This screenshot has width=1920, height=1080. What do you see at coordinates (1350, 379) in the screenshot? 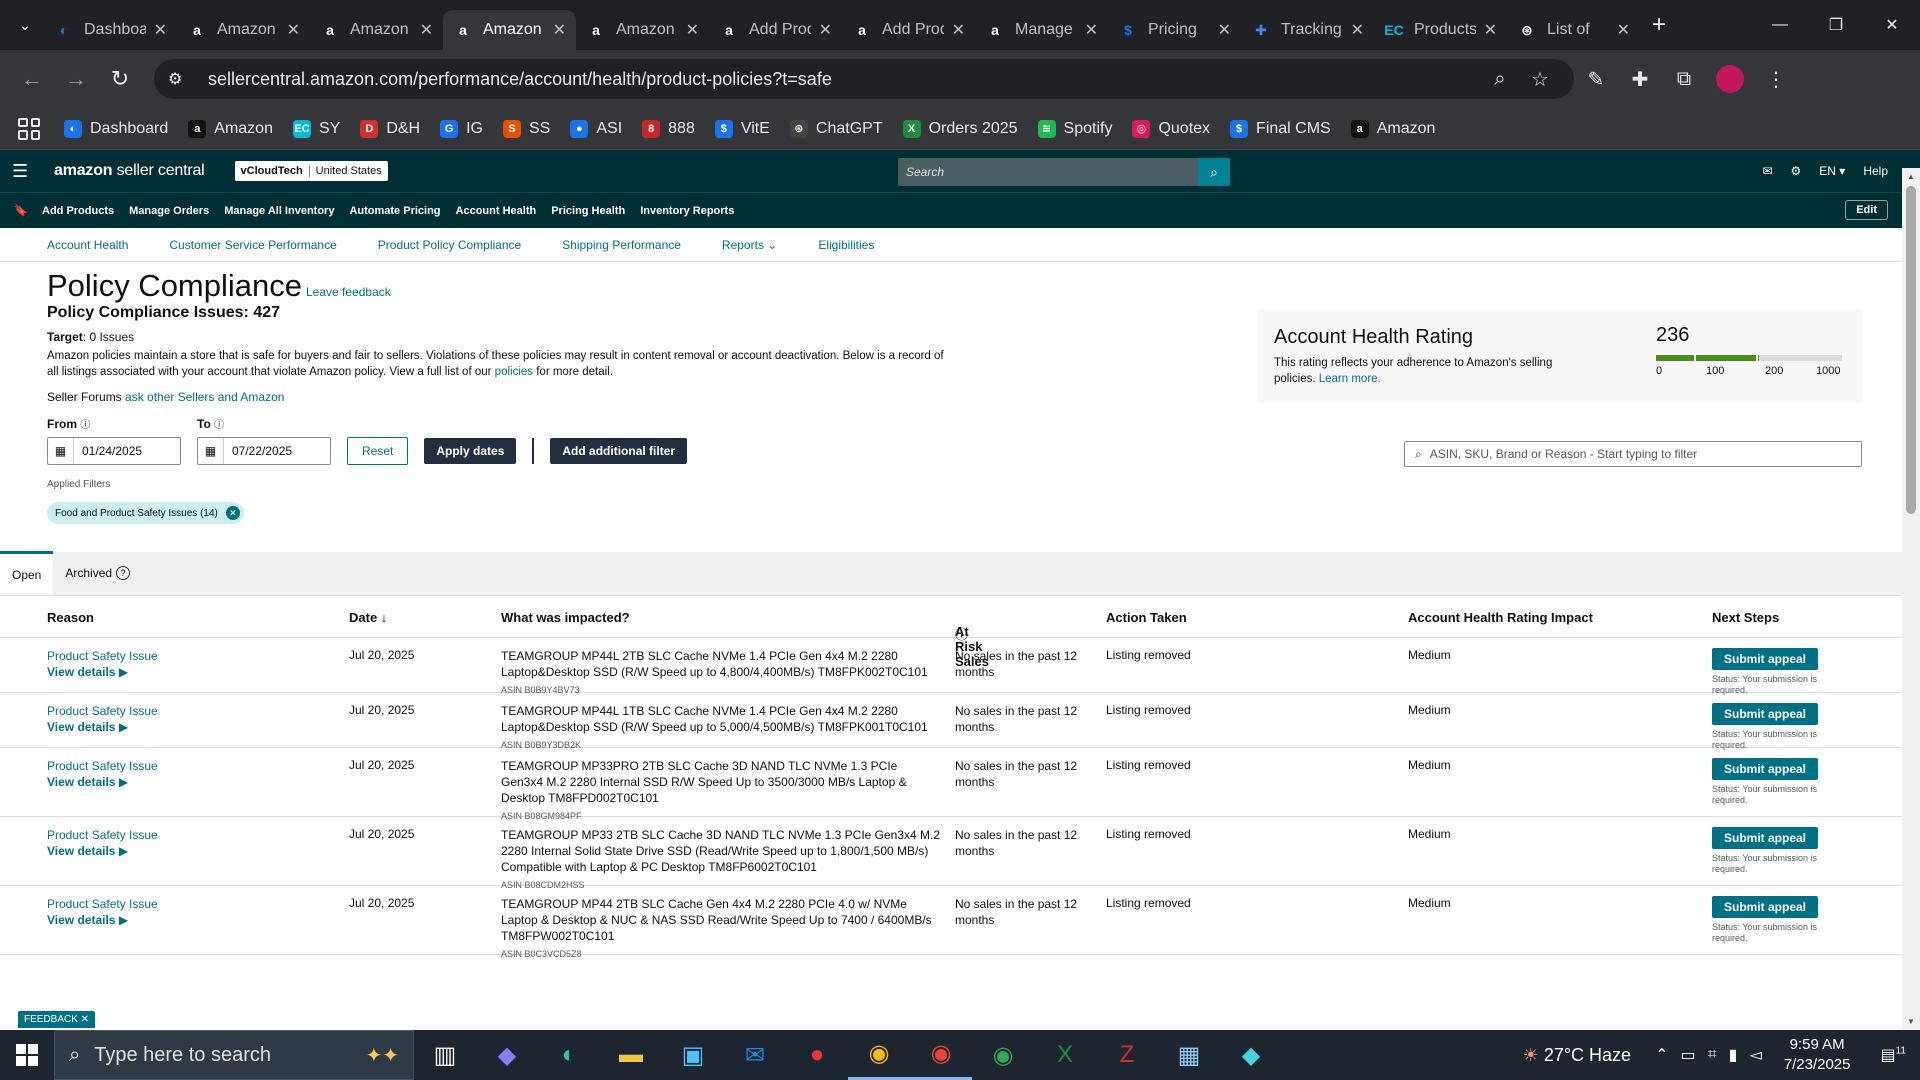
I see `learn-more-link: Learn more.` at bounding box center [1350, 379].